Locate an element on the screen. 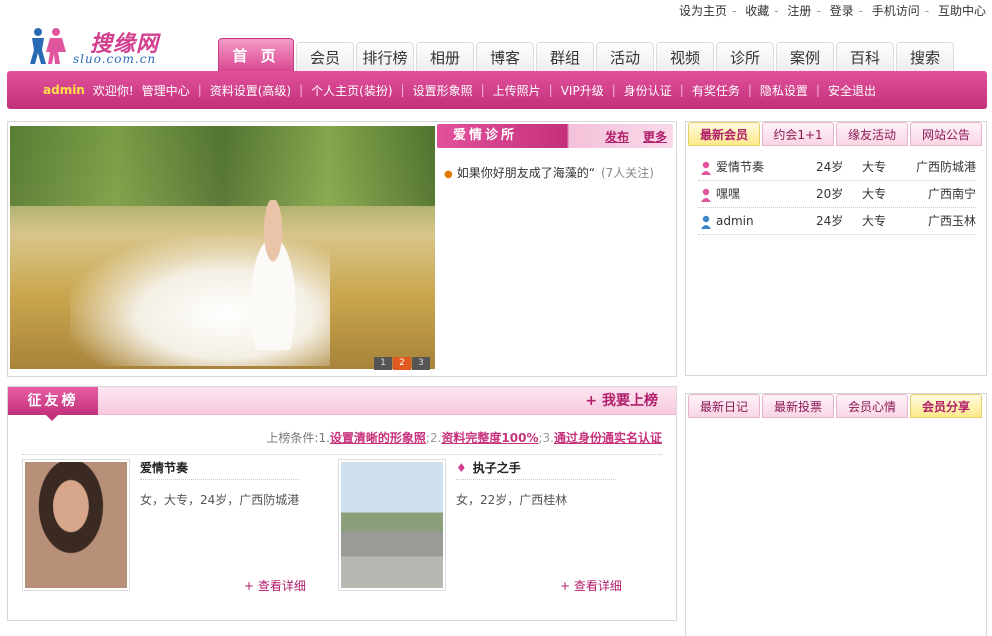 The width and height of the screenshot is (992, 636). member-name: admin is located at coordinates (735, 221).